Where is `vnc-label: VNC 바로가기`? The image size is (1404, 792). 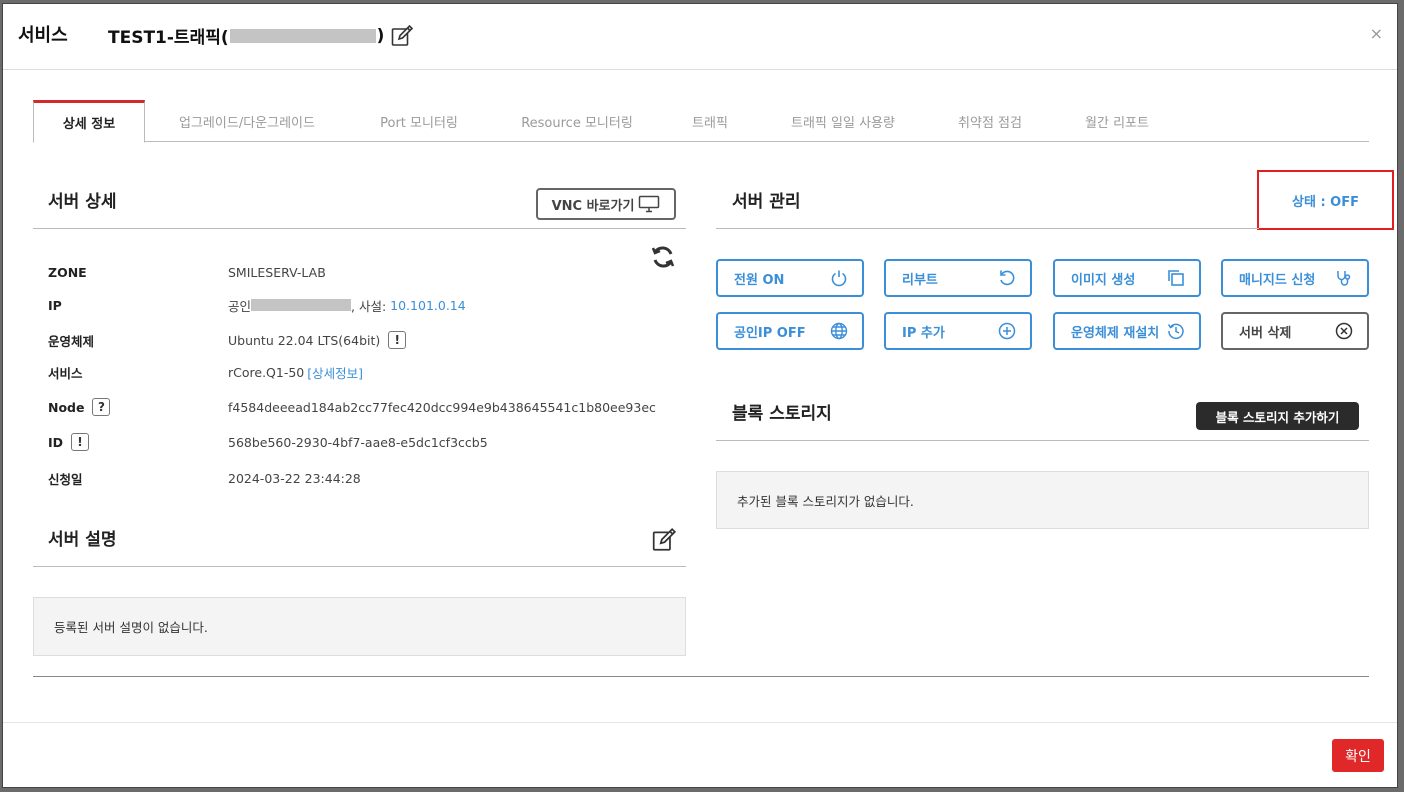 vnc-label: VNC 바로가기 is located at coordinates (593, 206).